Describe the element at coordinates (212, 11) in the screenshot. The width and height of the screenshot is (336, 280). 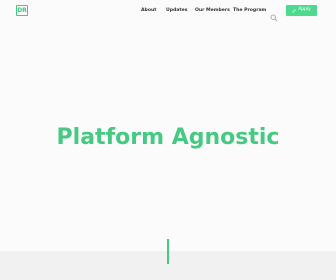
I see `nav-link-our-members: Our Members` at that location.